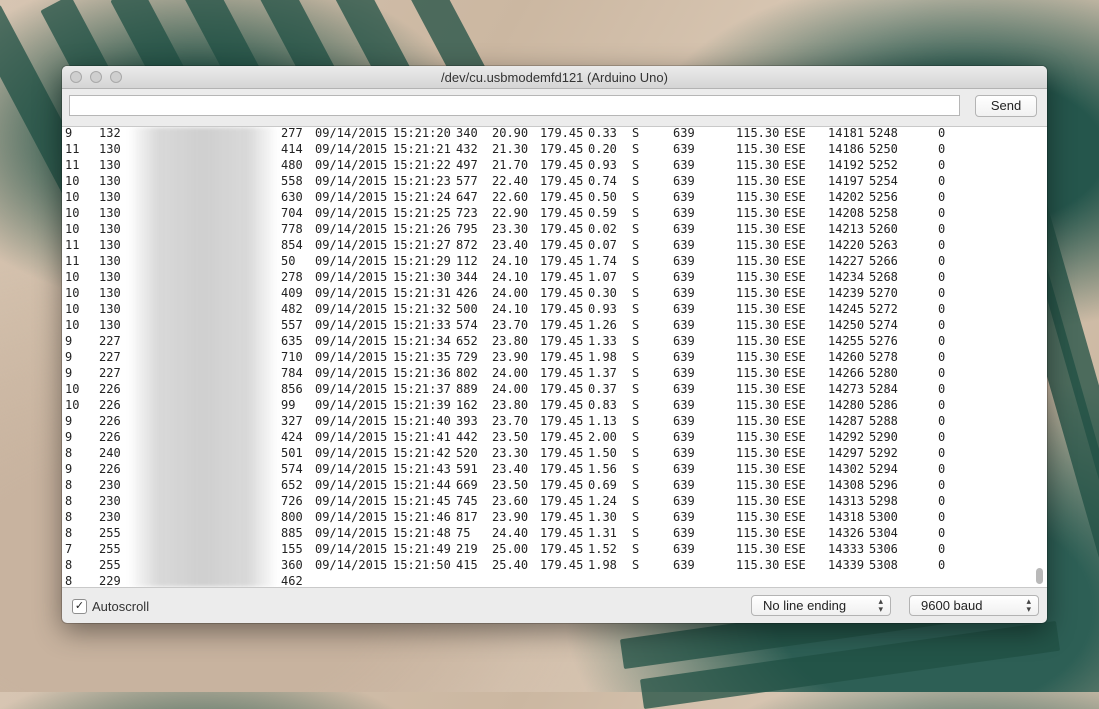 The height and width of the screenshot is (709, 1099). Describe the element at coordinates (422, 421) in the screenshot. I see `serial-field-time: 15:21:40` at that location.